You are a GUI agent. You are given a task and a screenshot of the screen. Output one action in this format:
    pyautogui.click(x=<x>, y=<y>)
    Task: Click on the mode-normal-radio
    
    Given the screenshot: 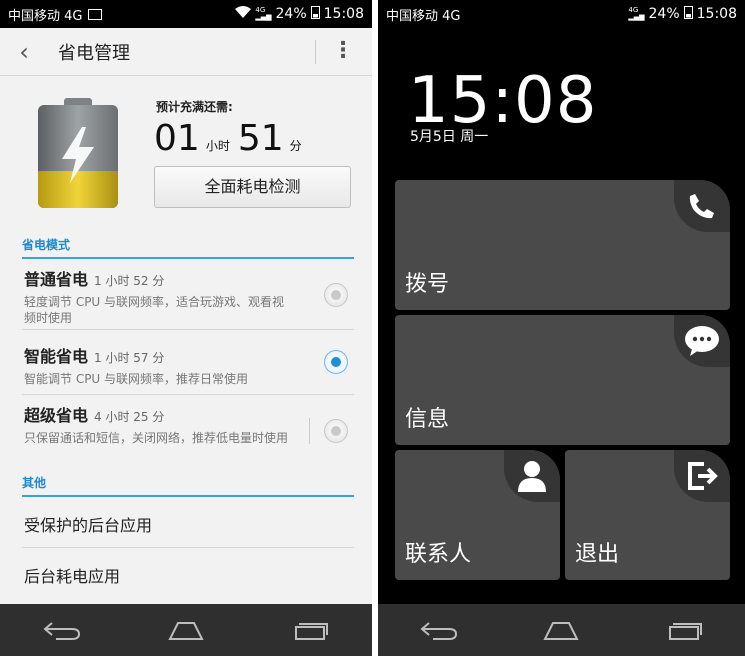 What is the action you would take?
    pyautogui.click(x=336, y=295)
    